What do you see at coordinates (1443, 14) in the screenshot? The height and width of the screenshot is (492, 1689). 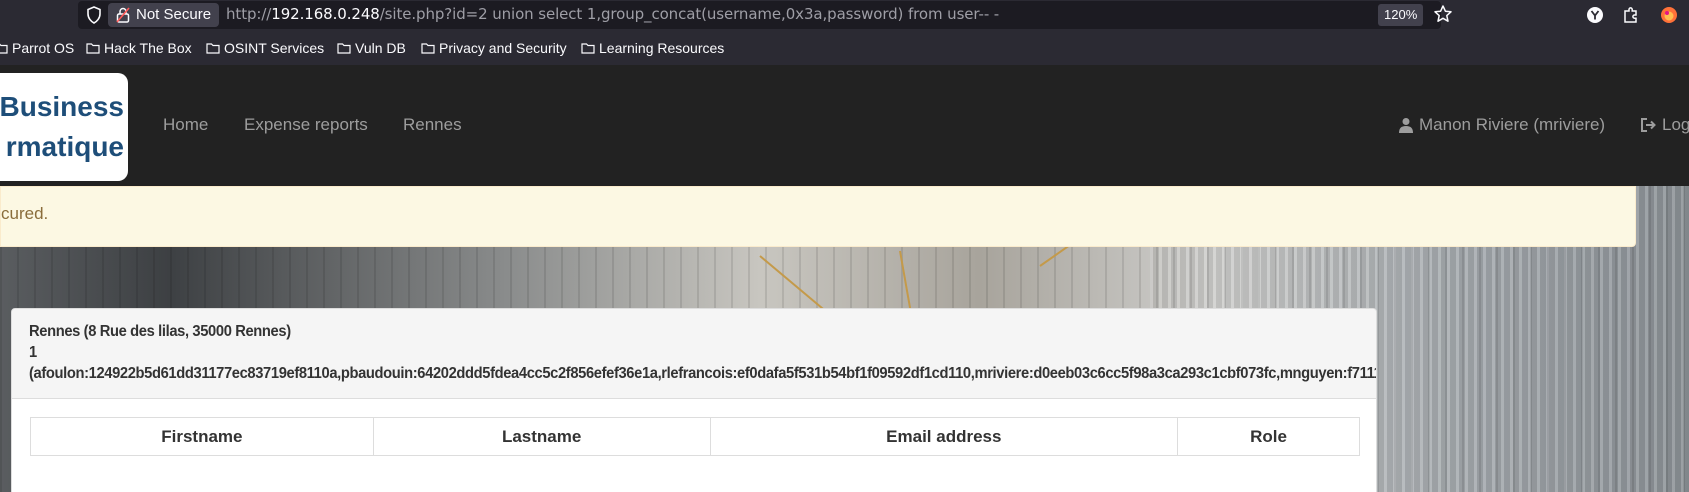 I see `bookmark-star-icon` at bounding box center [1443, 14].